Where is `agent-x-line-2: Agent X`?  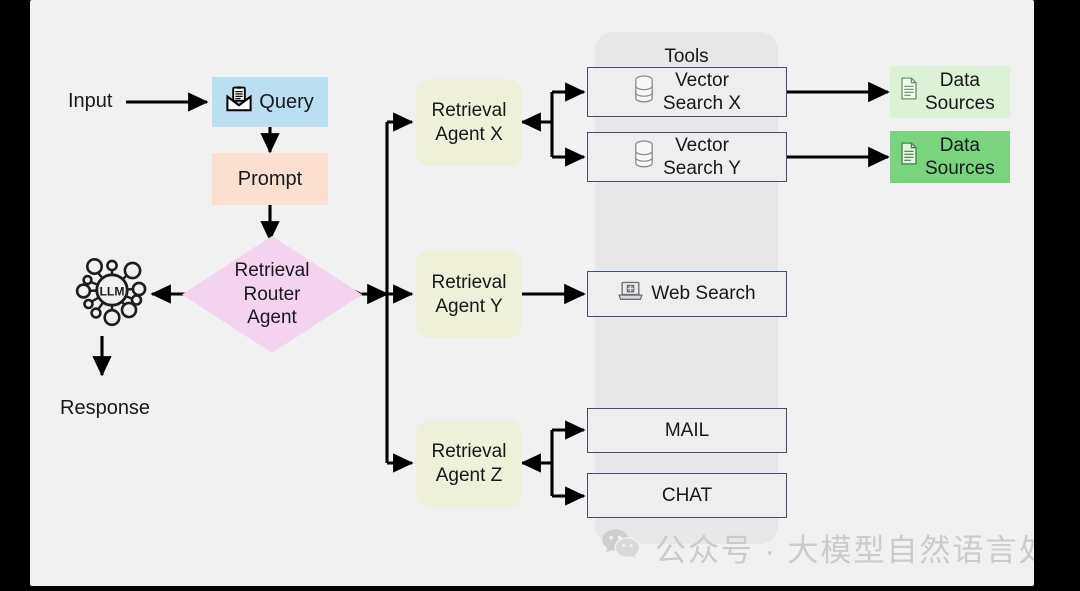 agent-x-line-2: Agent X is located at coordinates (469, 134).